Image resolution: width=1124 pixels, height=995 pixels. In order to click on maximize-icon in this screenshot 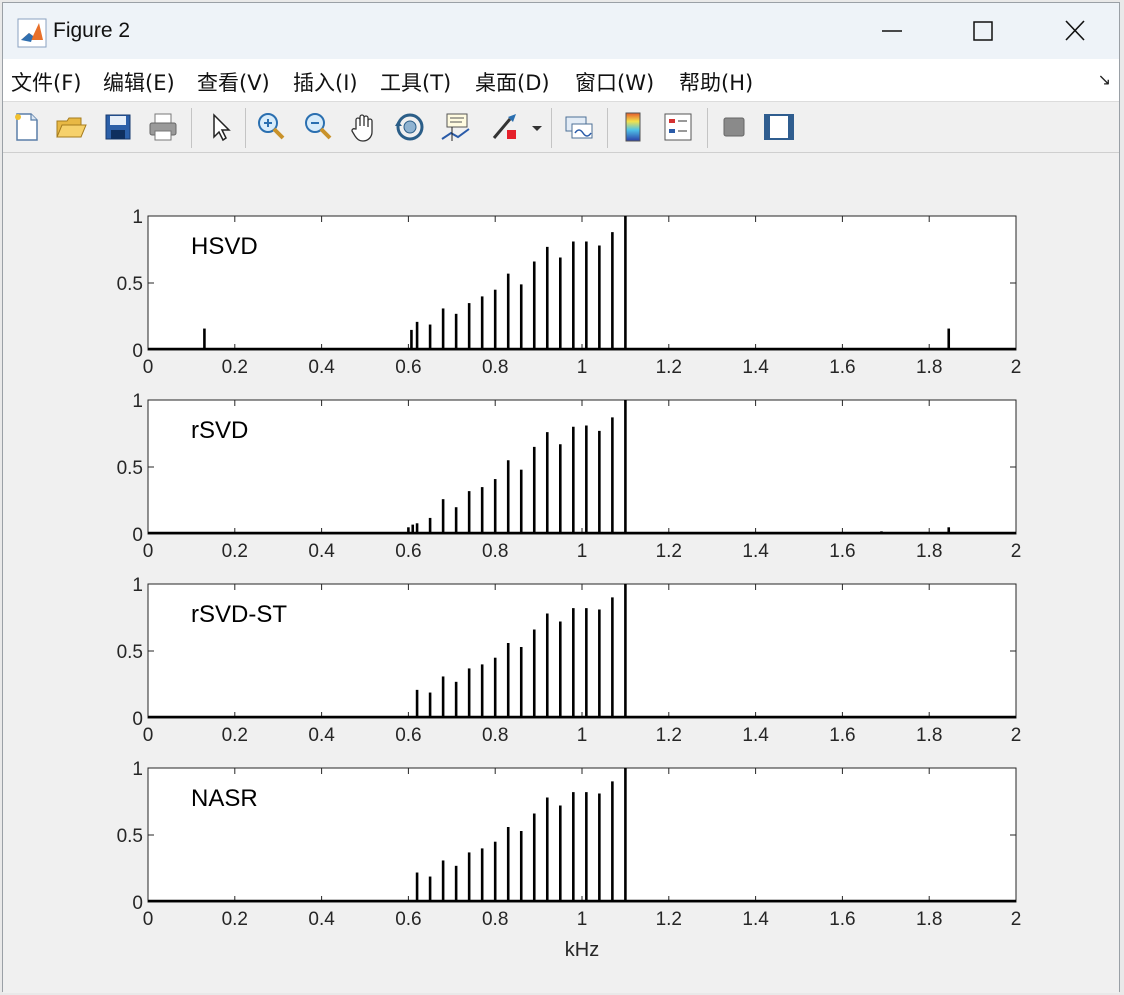, I will do `click(983, 31)`.